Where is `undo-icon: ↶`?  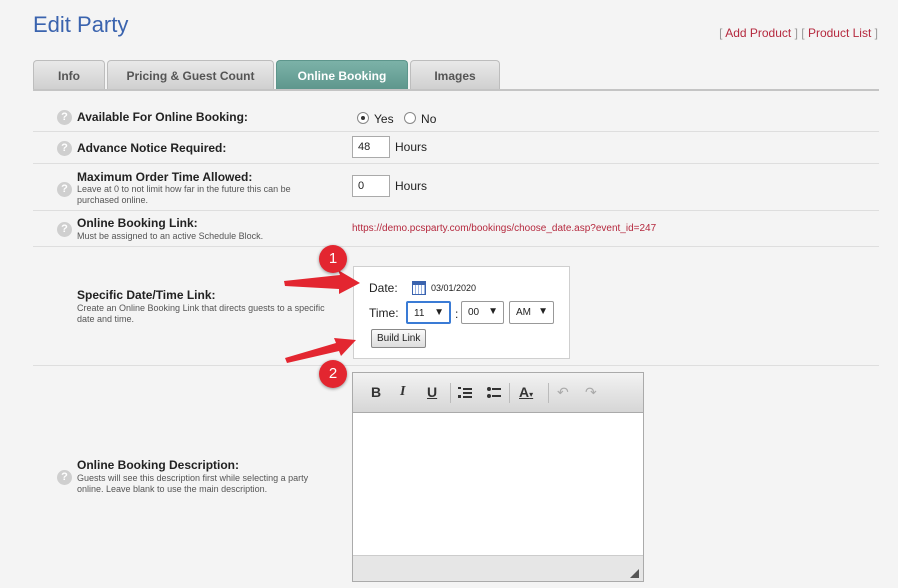
undo-icon: ↶ is located at coordinates (563, 392).